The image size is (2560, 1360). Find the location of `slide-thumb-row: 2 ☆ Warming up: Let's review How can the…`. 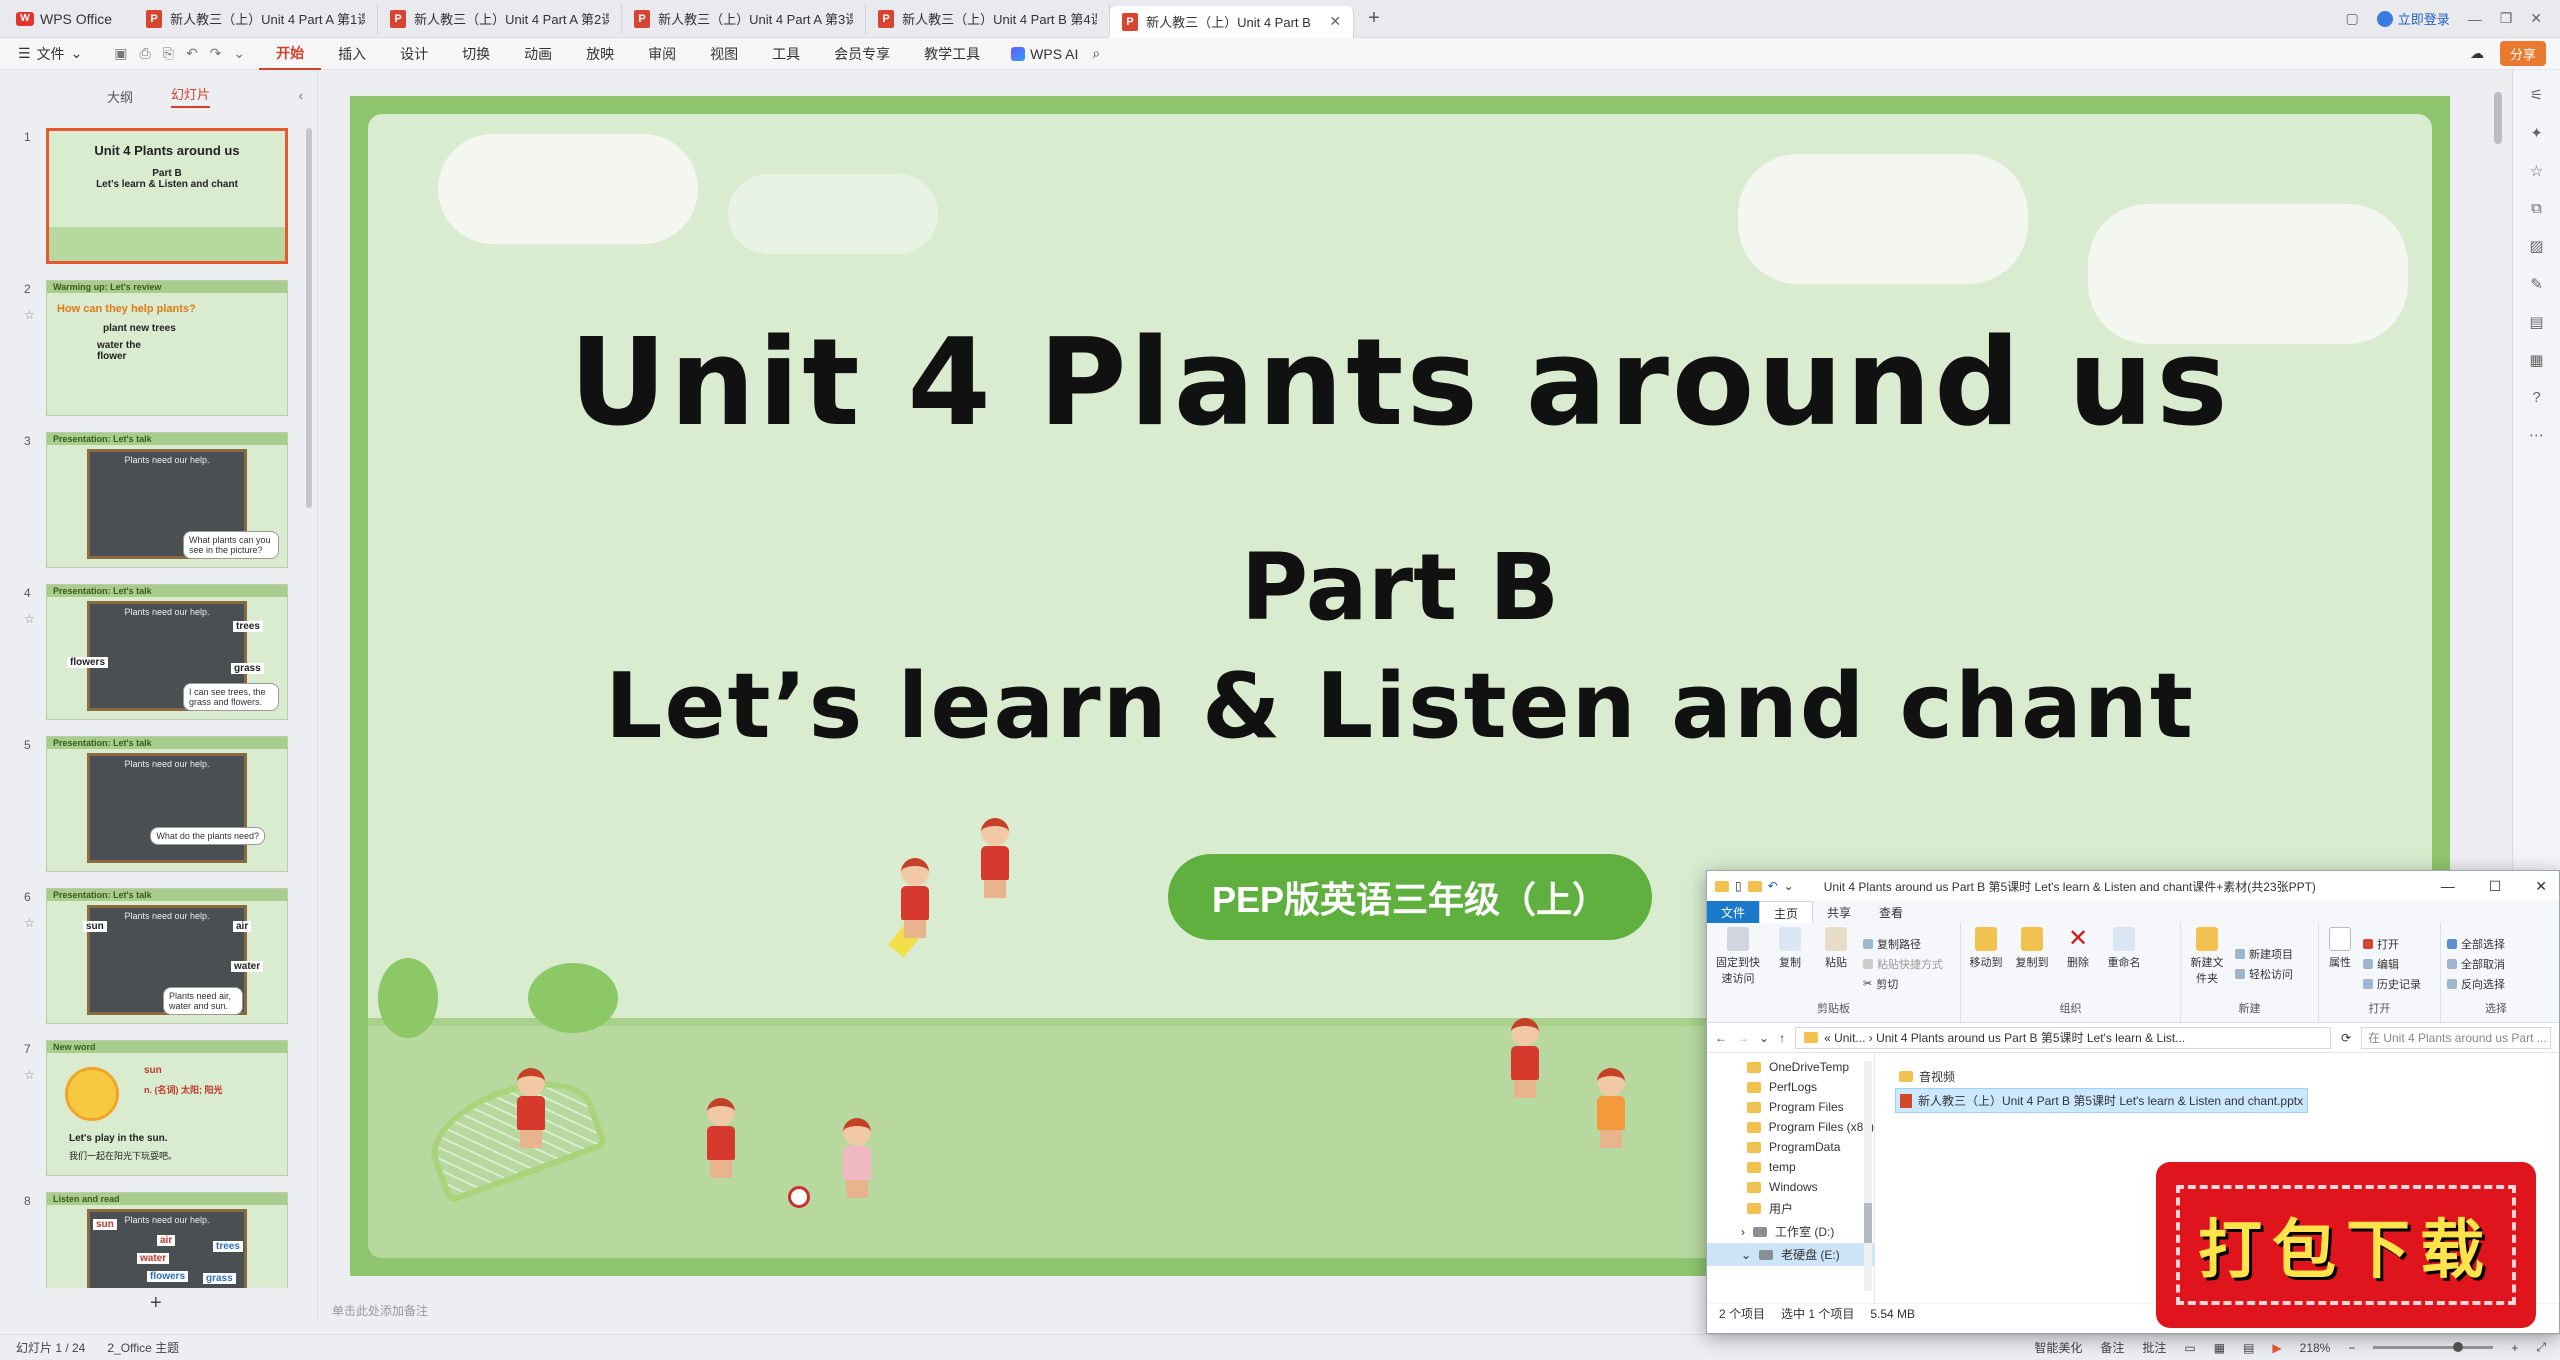

slide-thumb-row: 2 ☆ Warming up: Let's review How can the… is located at coordinates (150, 348).